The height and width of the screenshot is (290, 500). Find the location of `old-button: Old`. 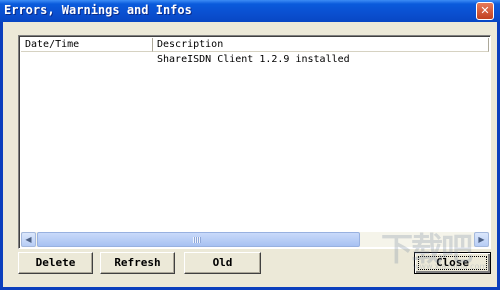

old-button: Old is located at coordinates (222, 263).